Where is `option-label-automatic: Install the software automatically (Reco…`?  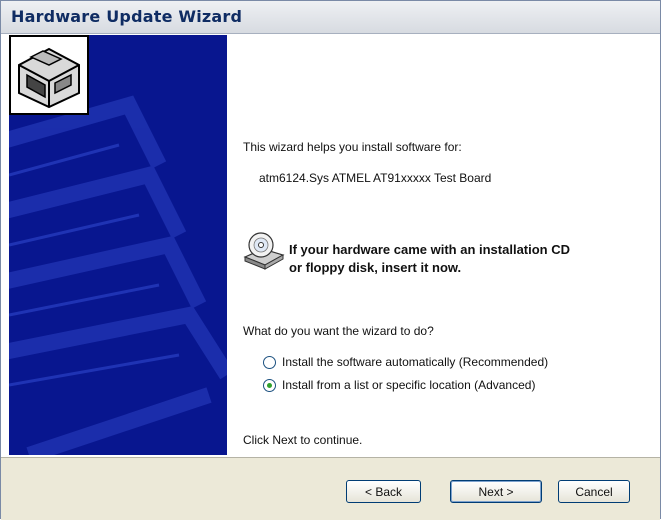
option-label-automatic: Install the software automatically (Reco… is located at coordinates (415, 362).